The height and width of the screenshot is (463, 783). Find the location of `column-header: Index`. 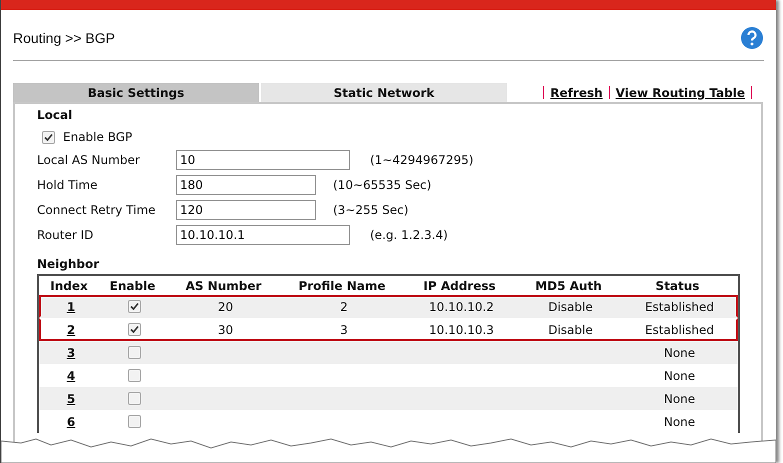

column-header: Index is located at coordinates (69, 285).